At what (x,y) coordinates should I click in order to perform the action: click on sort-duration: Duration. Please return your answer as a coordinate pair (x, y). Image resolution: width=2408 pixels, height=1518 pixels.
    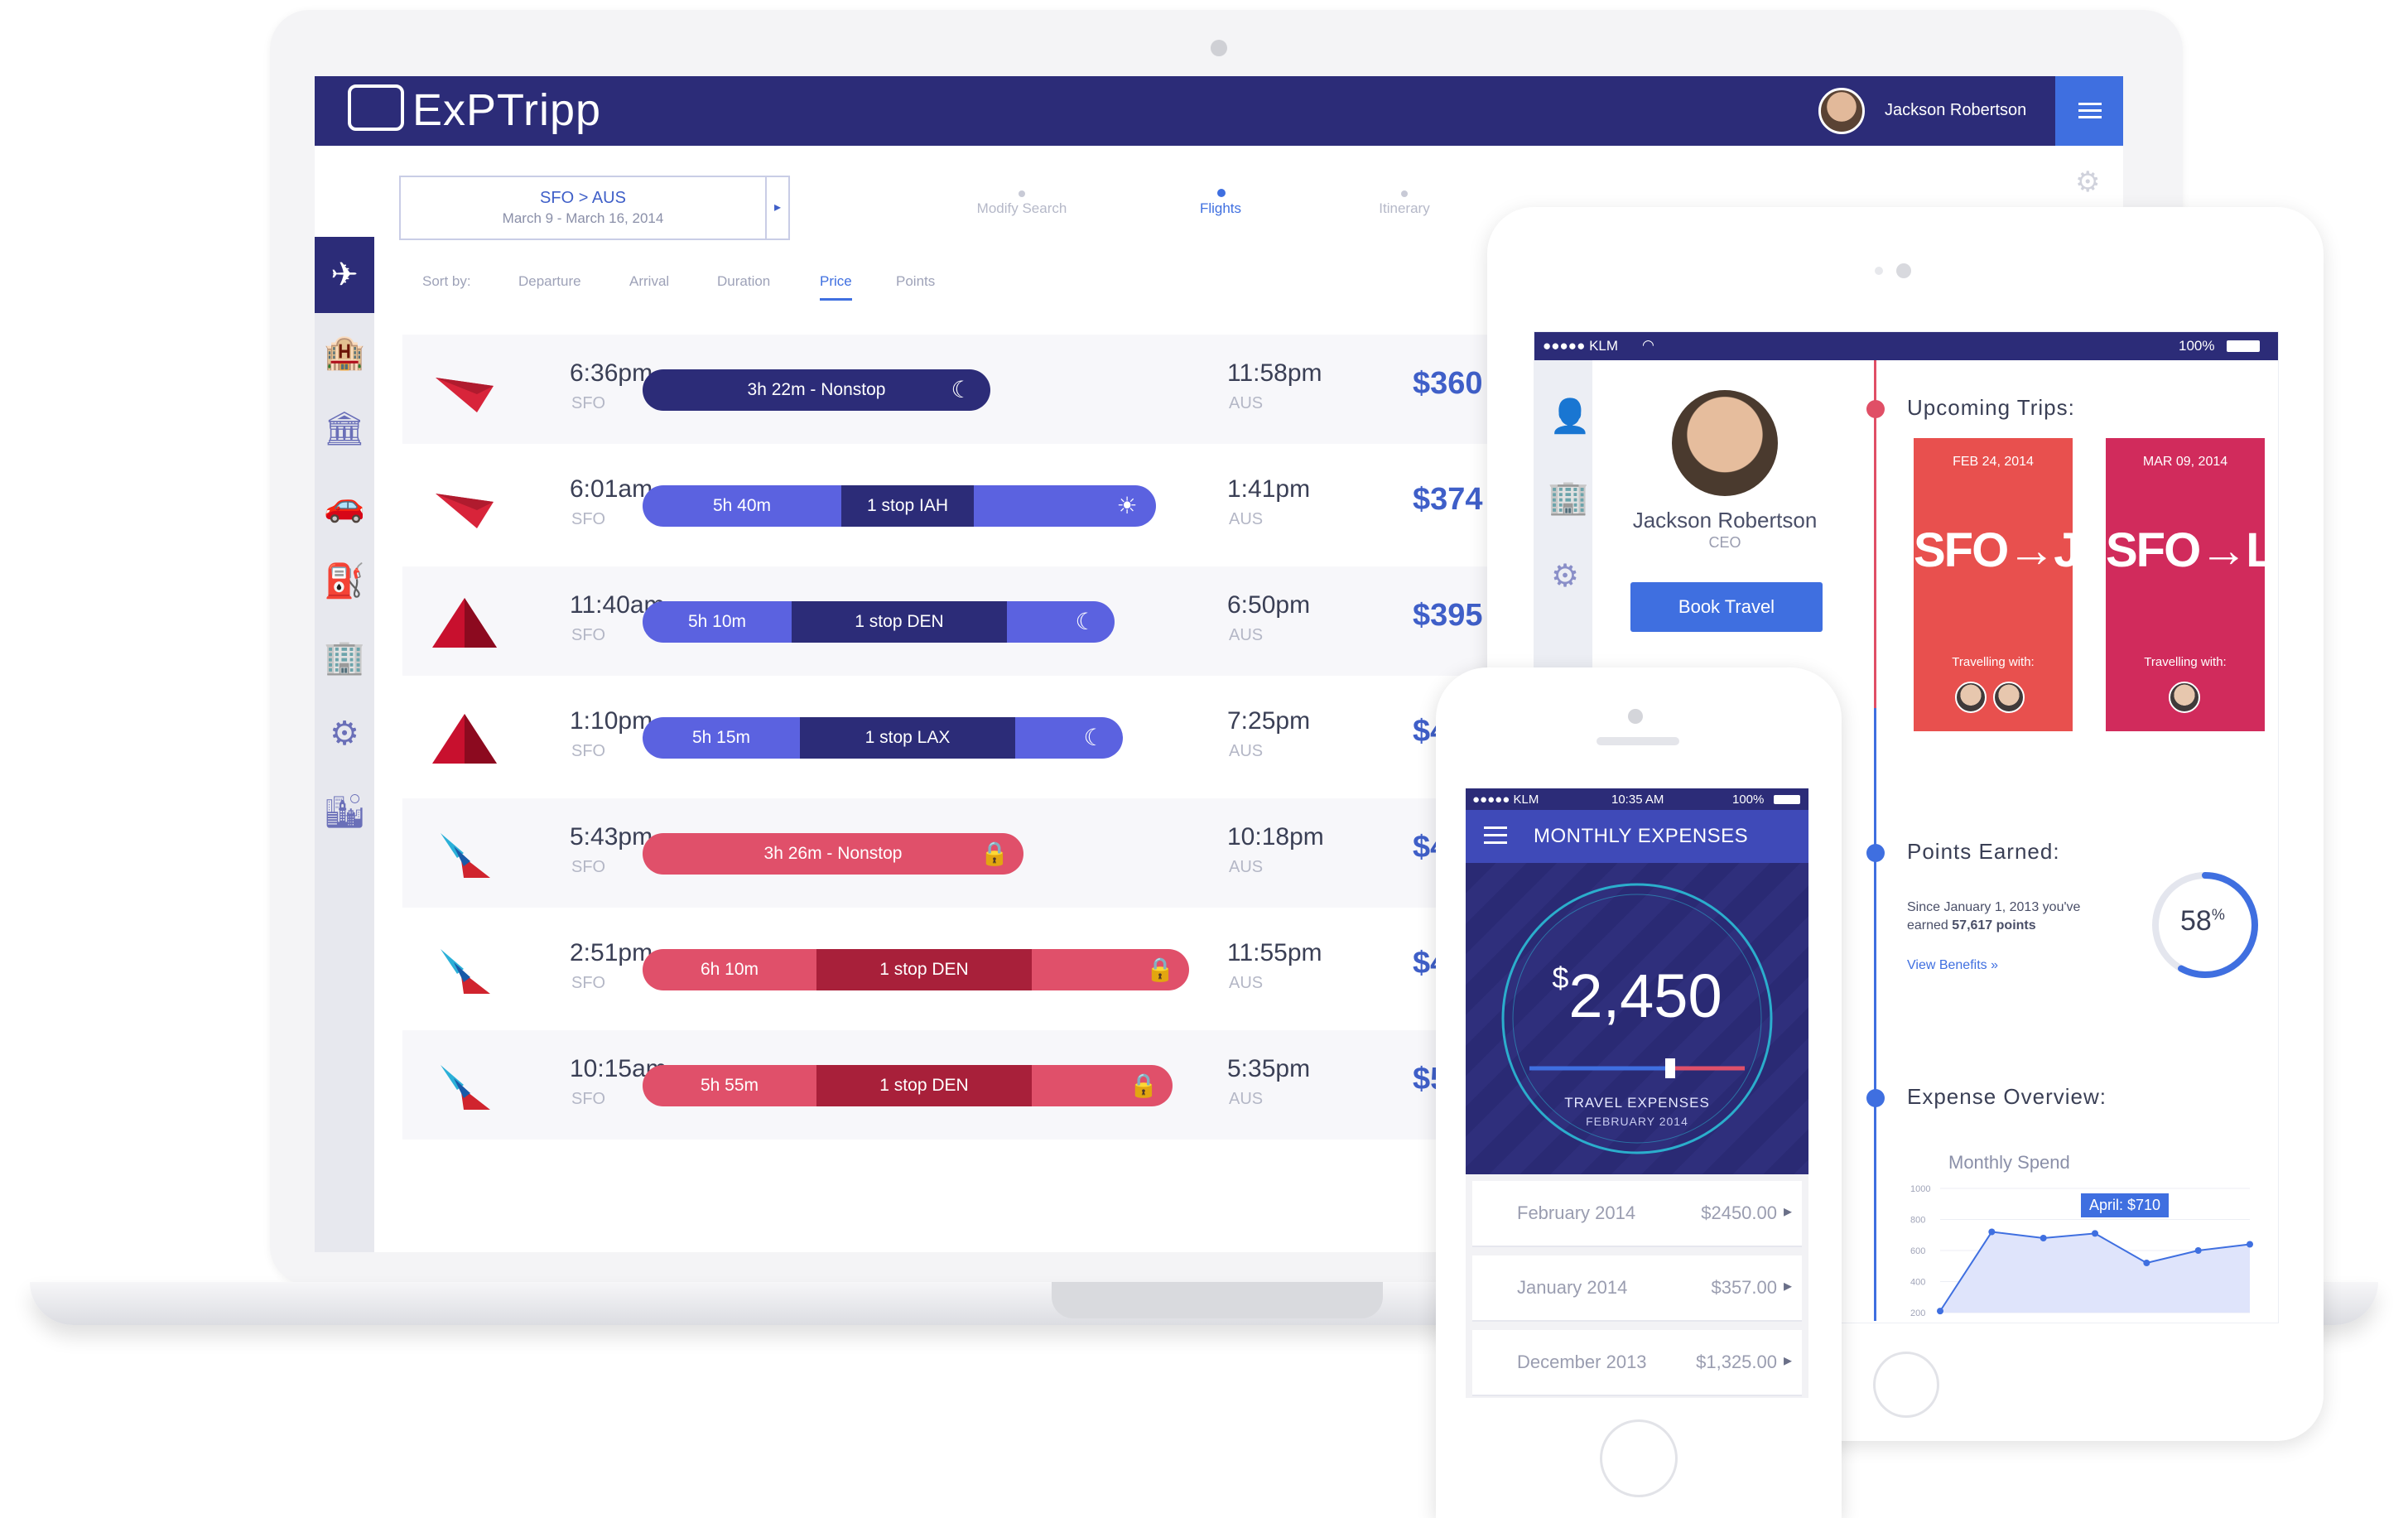
    Looking at the image, I should click on (744, 281).